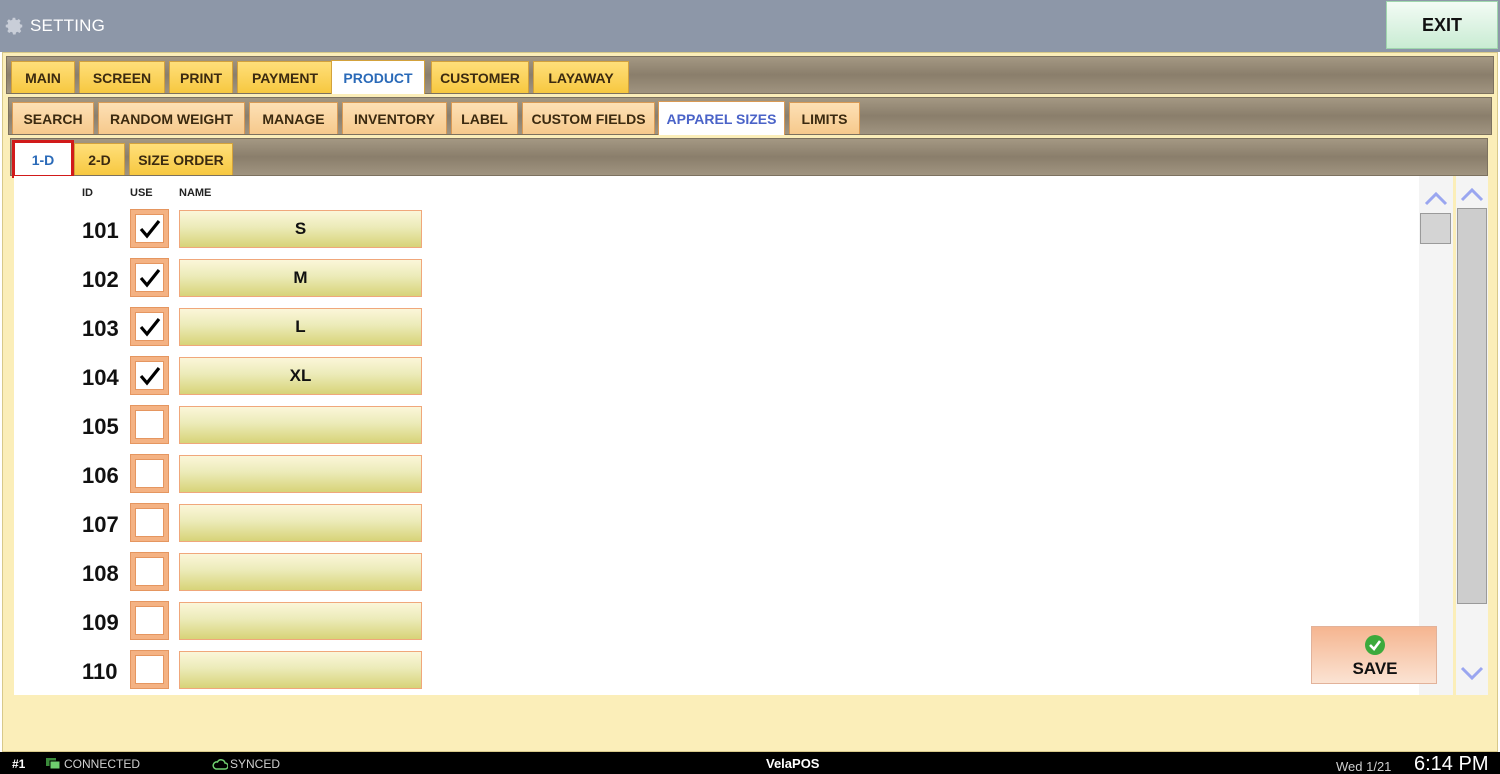  What do you see at coordinates (100, 524) in the screenshot?
I see `size-id: 107` at bounding box center [100, 524].